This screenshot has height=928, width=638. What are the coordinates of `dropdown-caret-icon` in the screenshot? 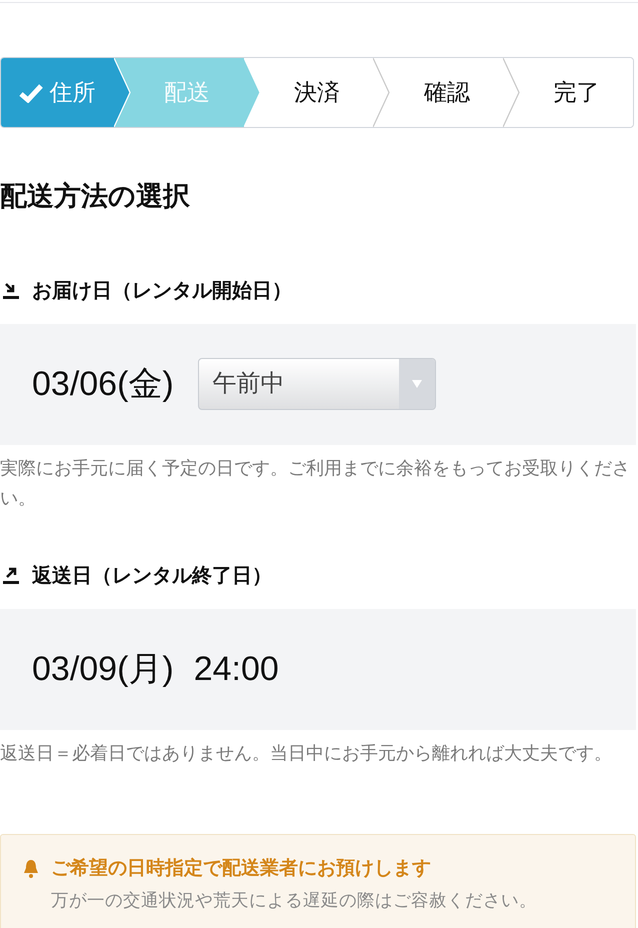 It's located at (416, 384).